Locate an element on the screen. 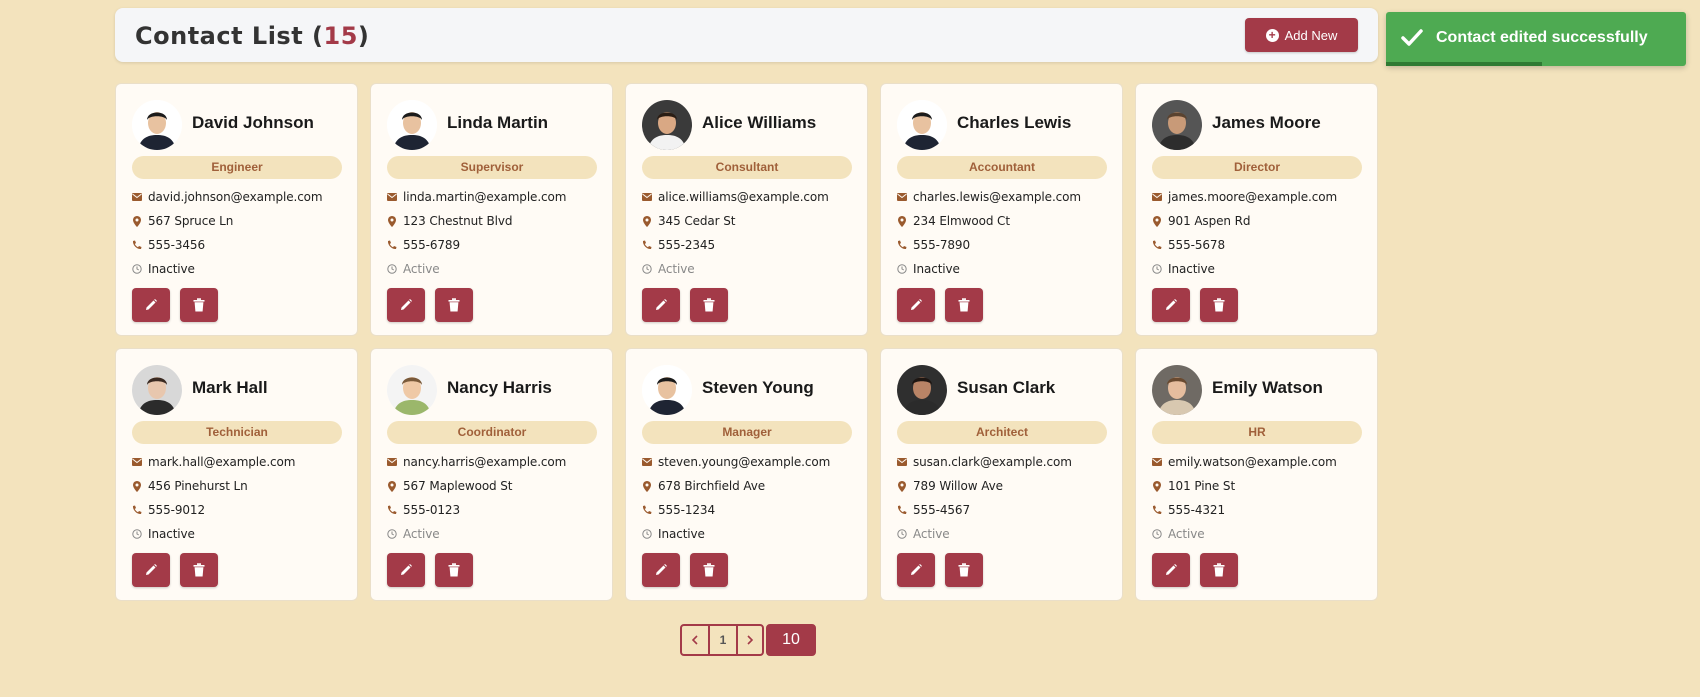 This screenshot has height=697, width=1700. contact-name: James Moore is located at coordinates (1266, 122).